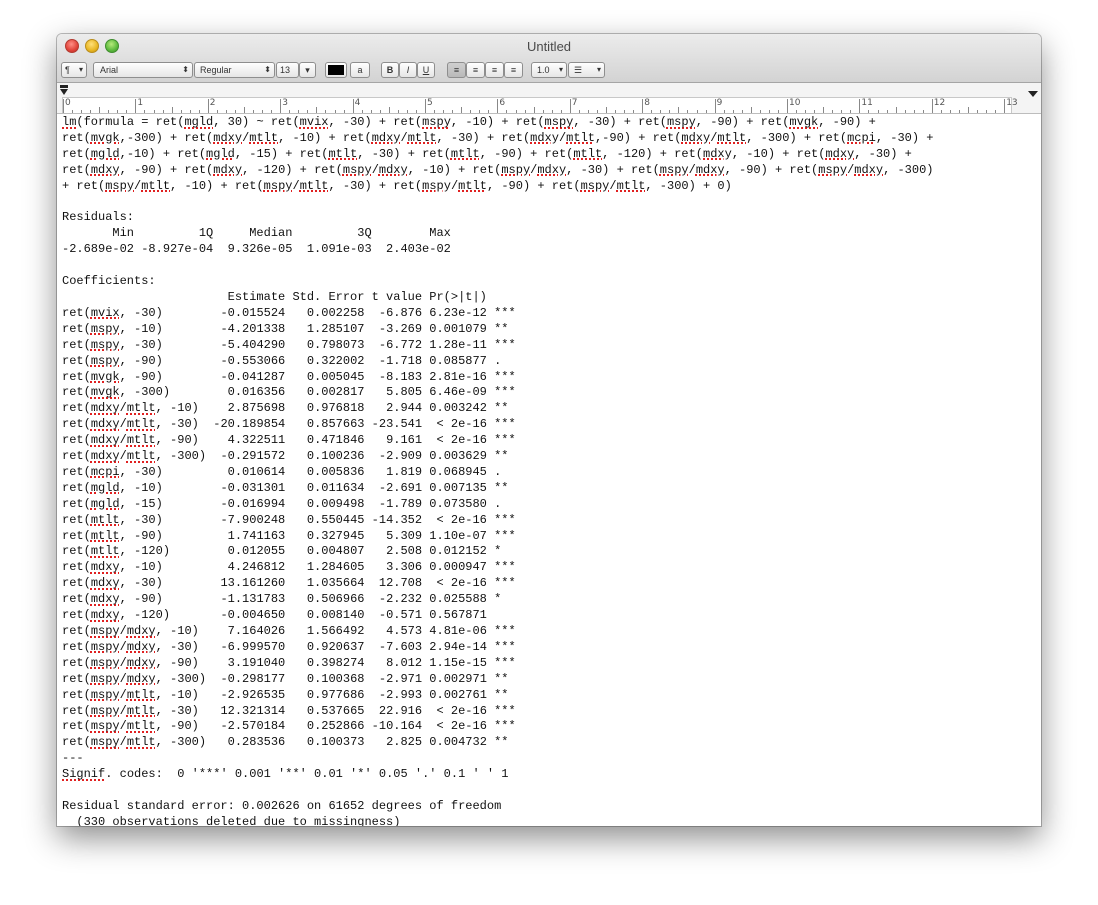 The image size is (1098, 905). What do you see at coordinates (64, 92) in the screenshot?
I see `left-indent-marker` at bounding box center [64, 92].